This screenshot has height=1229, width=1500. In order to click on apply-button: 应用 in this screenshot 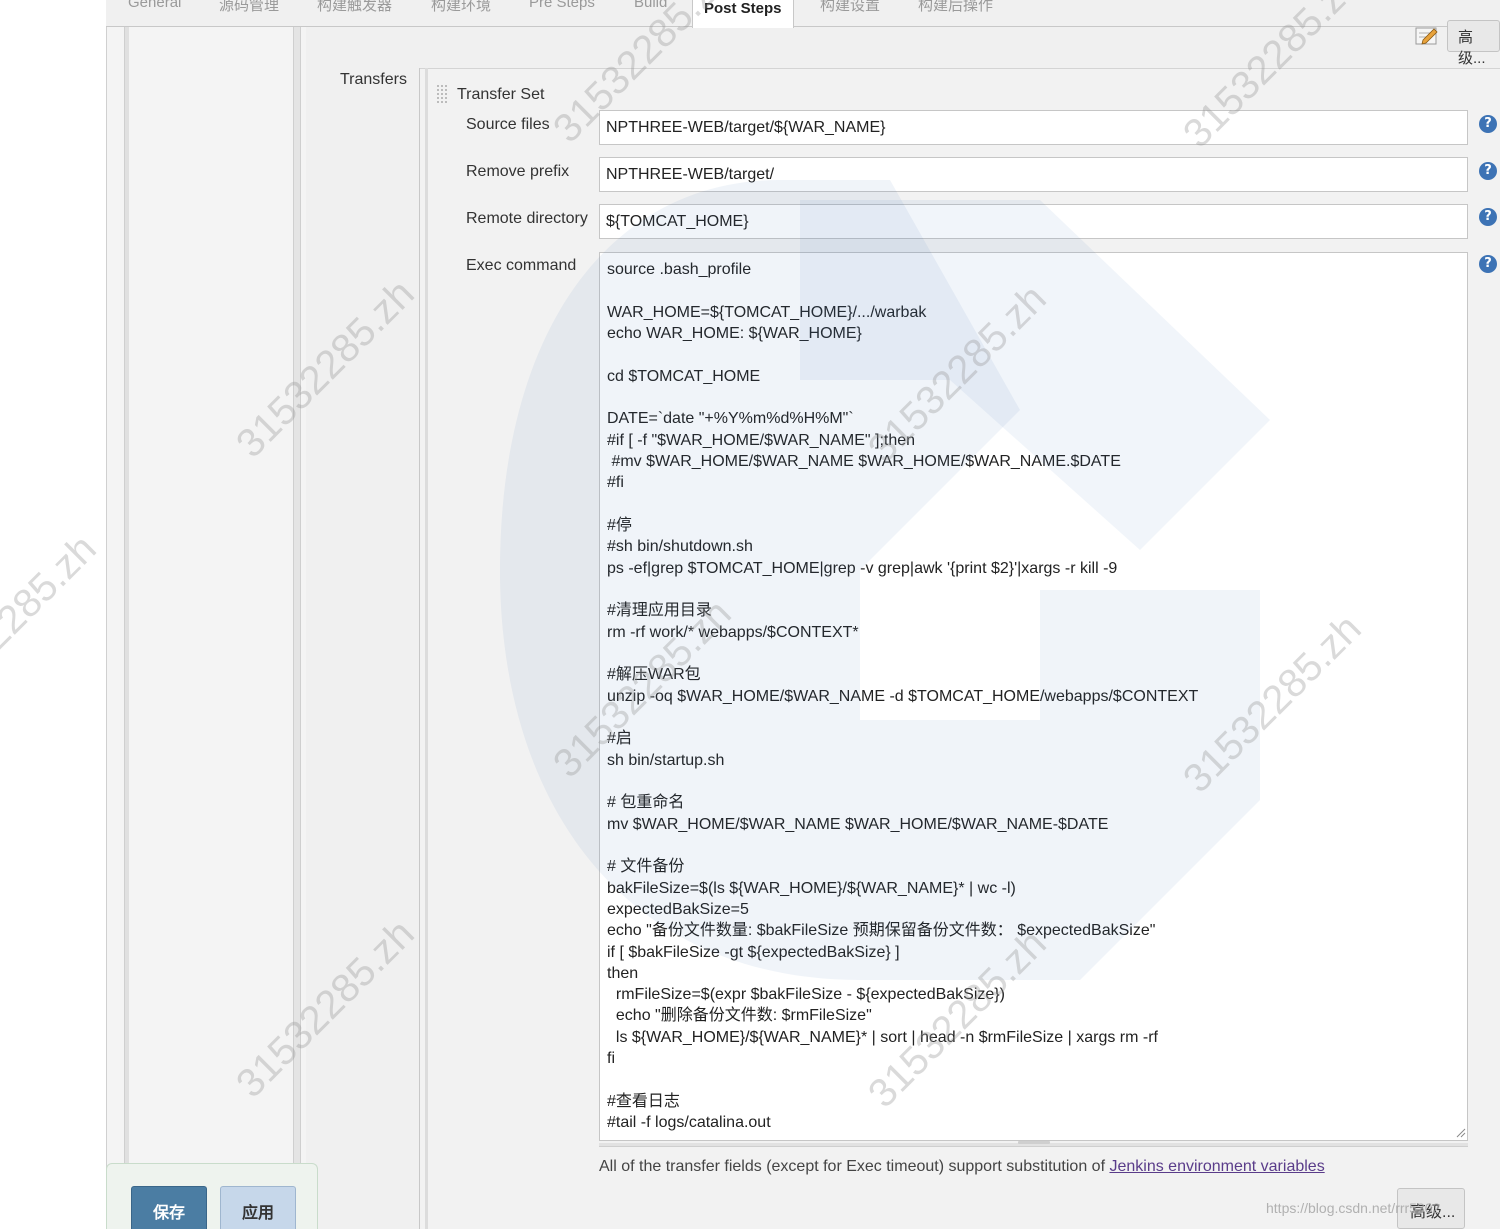, I will do `click(258, 1207)`.